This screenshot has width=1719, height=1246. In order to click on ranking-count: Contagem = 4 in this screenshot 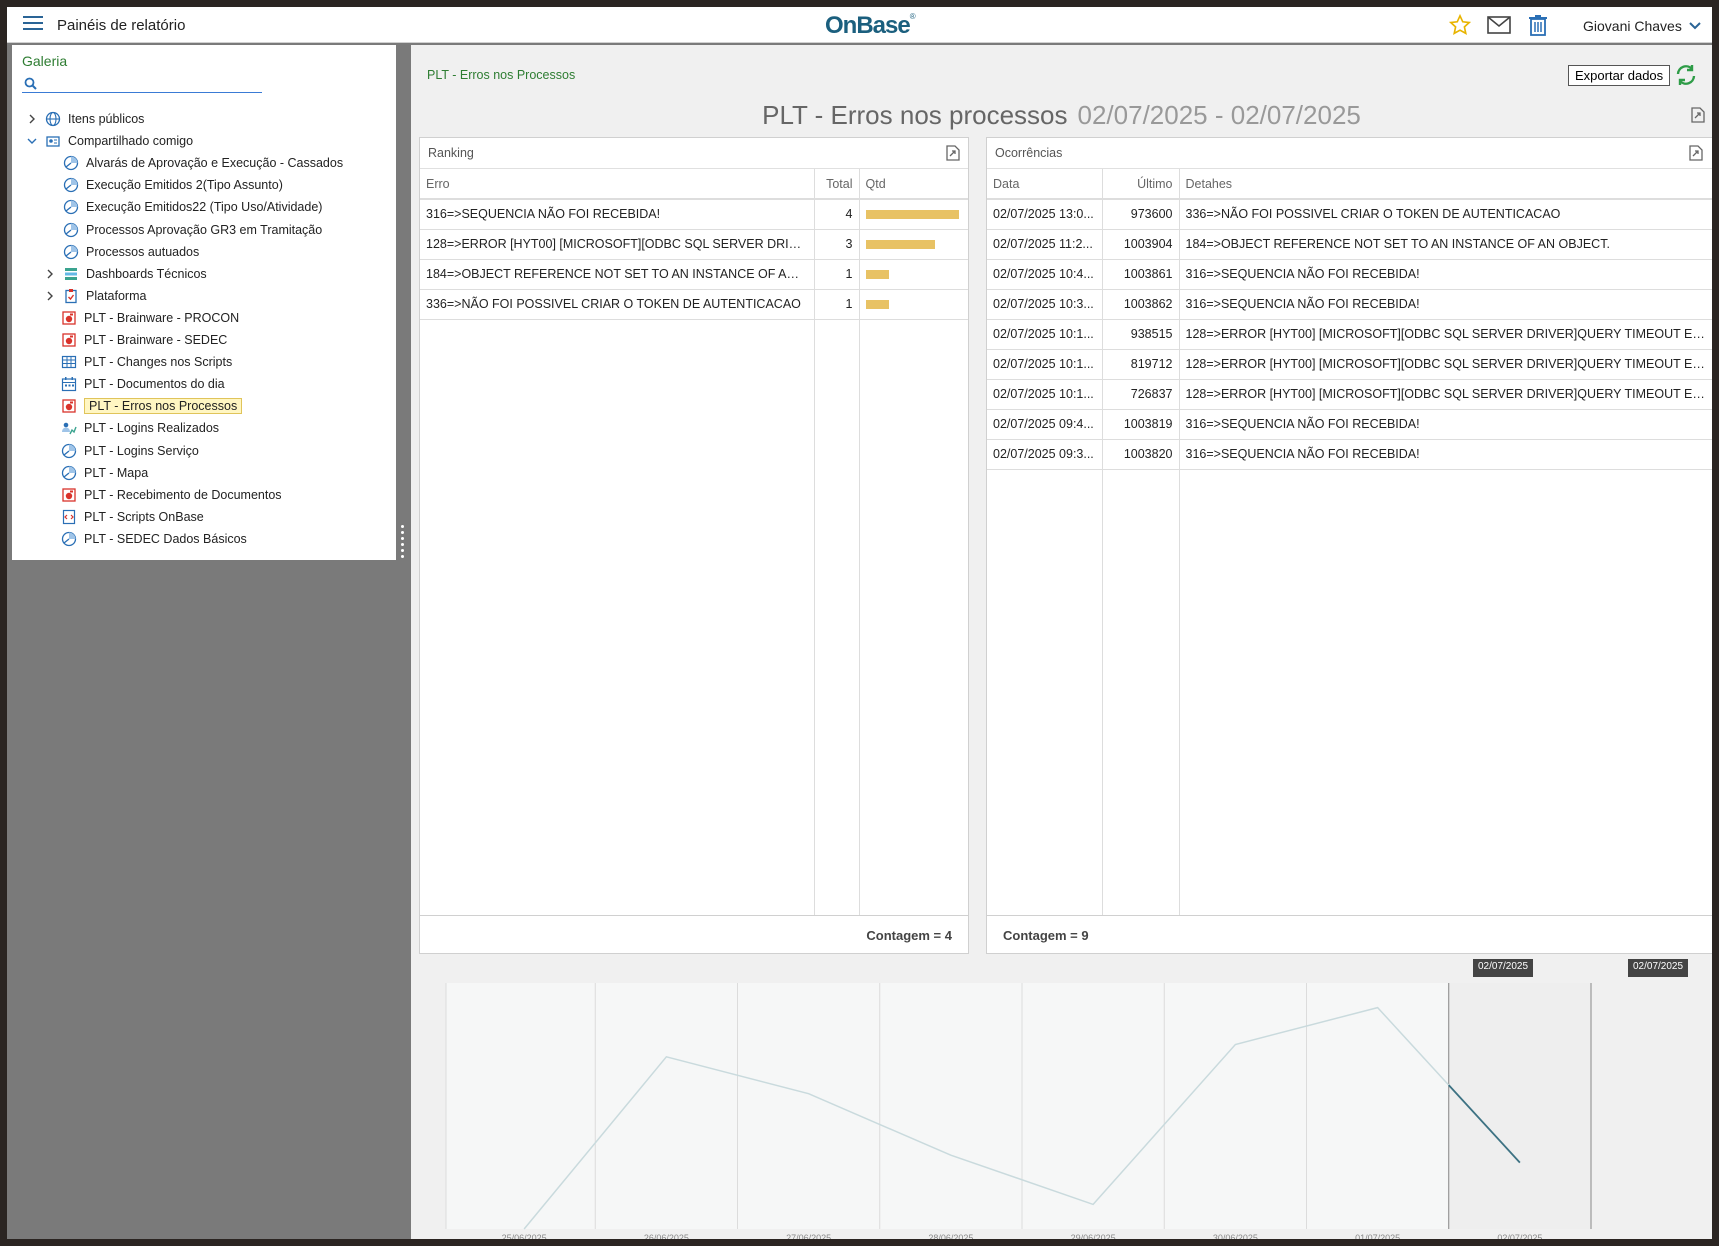, I will do `click(694, 934)`.